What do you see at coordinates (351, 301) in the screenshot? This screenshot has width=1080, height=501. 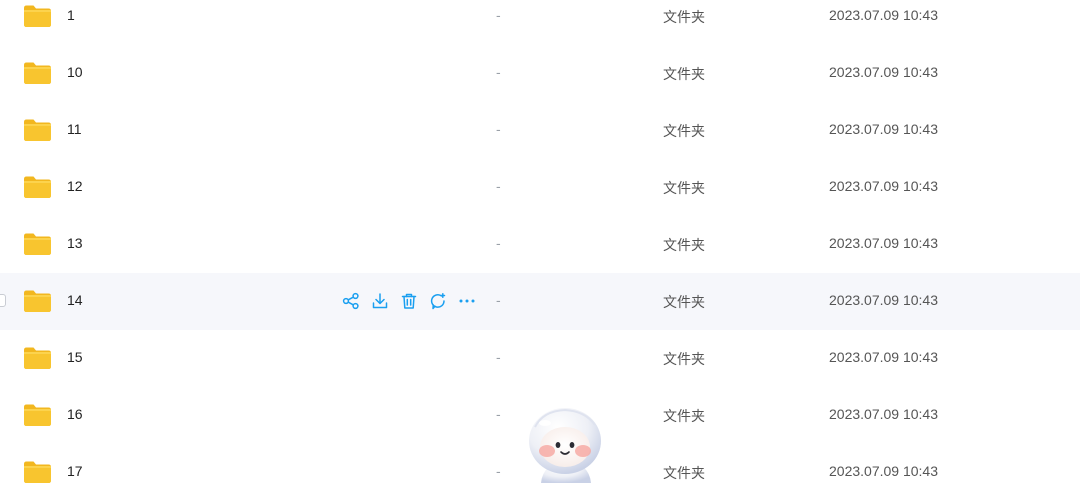 I see `share-icon` at bounding box center [351, 301].